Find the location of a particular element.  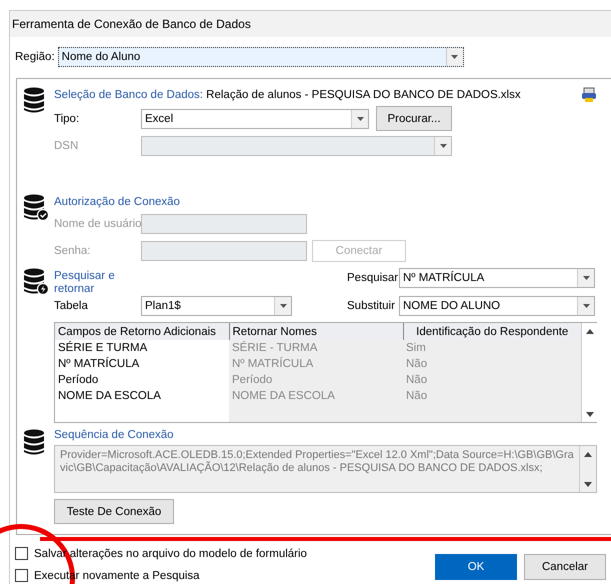

search-label: Pesquisar is located at coordinates (373, 278).